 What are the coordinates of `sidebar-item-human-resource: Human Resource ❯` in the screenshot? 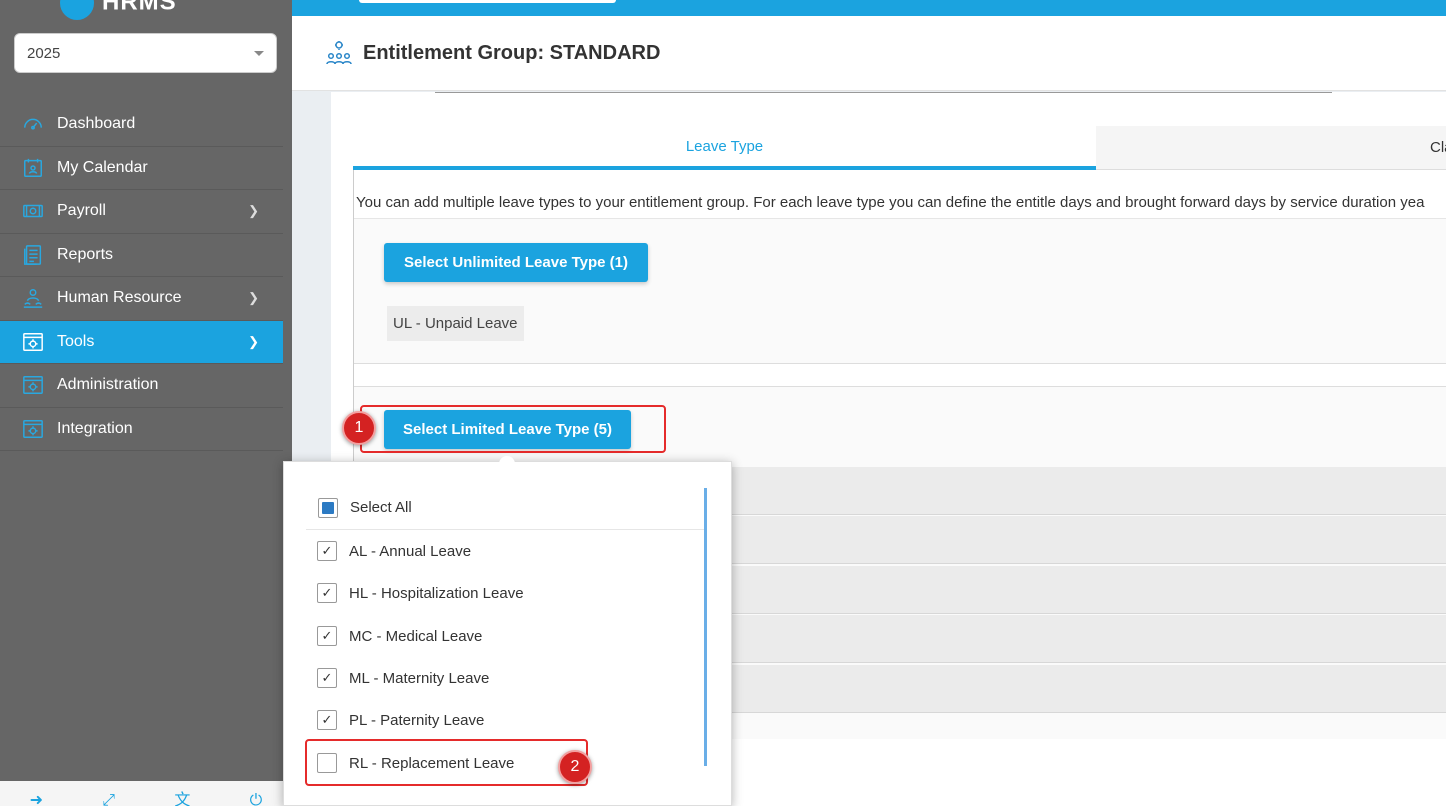 It's located at (141, 299).